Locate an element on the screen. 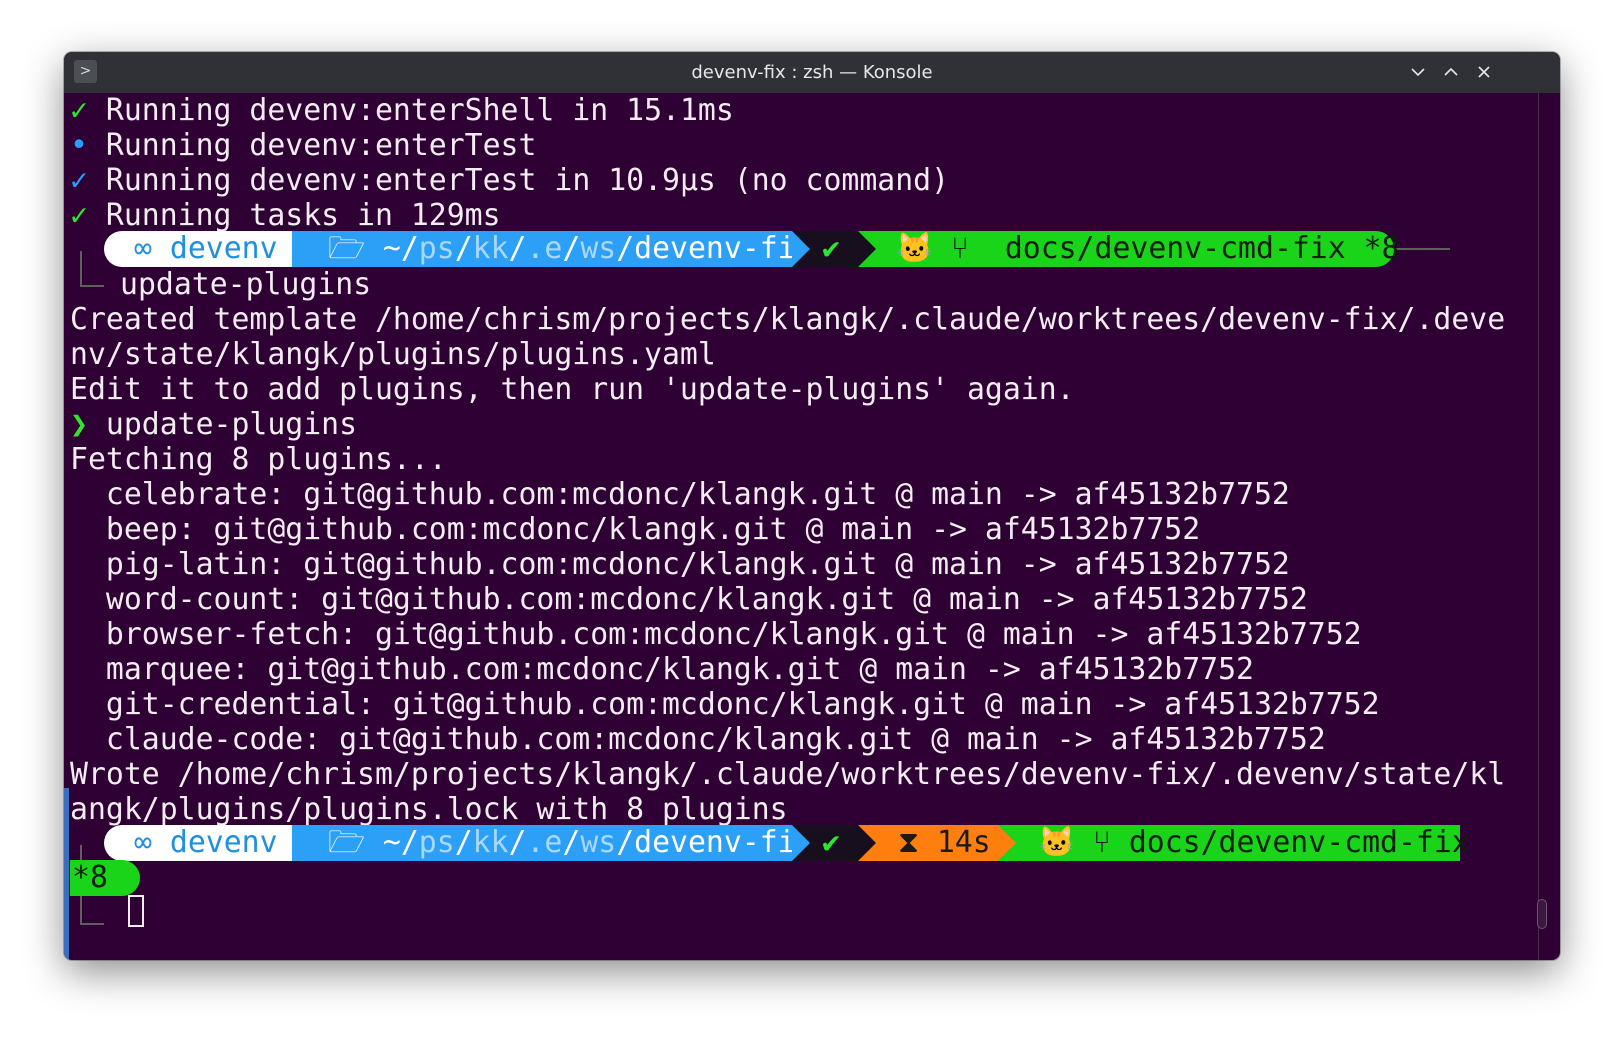 The height and width of the screenshot is (1037, 1622). title-bar: > devenv-fix : zsh — Konsole is located at coordinates (812, 72).